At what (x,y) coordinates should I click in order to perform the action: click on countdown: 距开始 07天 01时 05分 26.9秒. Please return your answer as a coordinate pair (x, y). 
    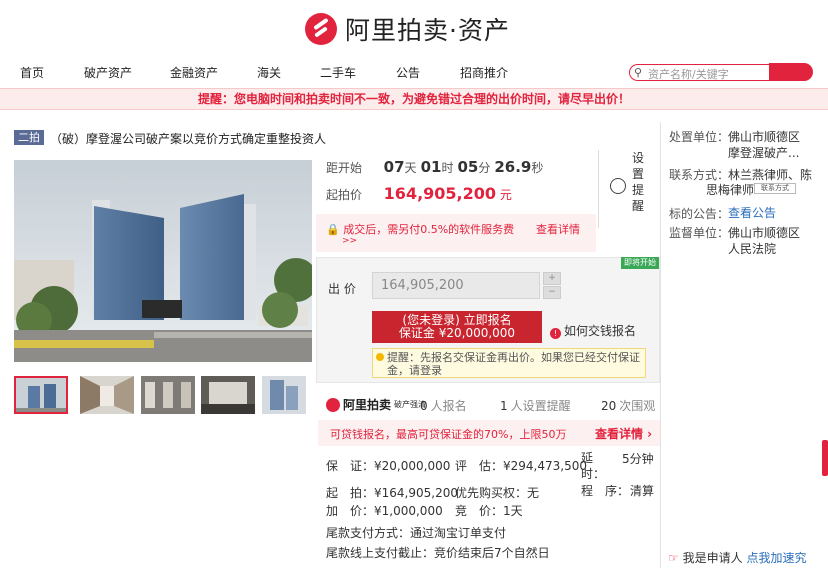
    Looking at the image, I should click on (436, 167).